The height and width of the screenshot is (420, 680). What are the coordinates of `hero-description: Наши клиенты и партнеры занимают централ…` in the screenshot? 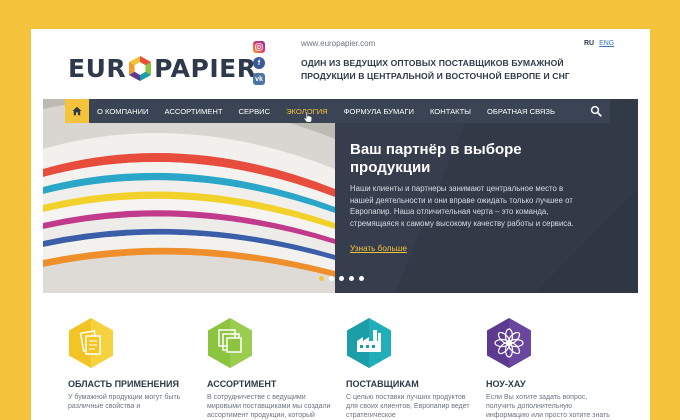 It's located at (462, 206).